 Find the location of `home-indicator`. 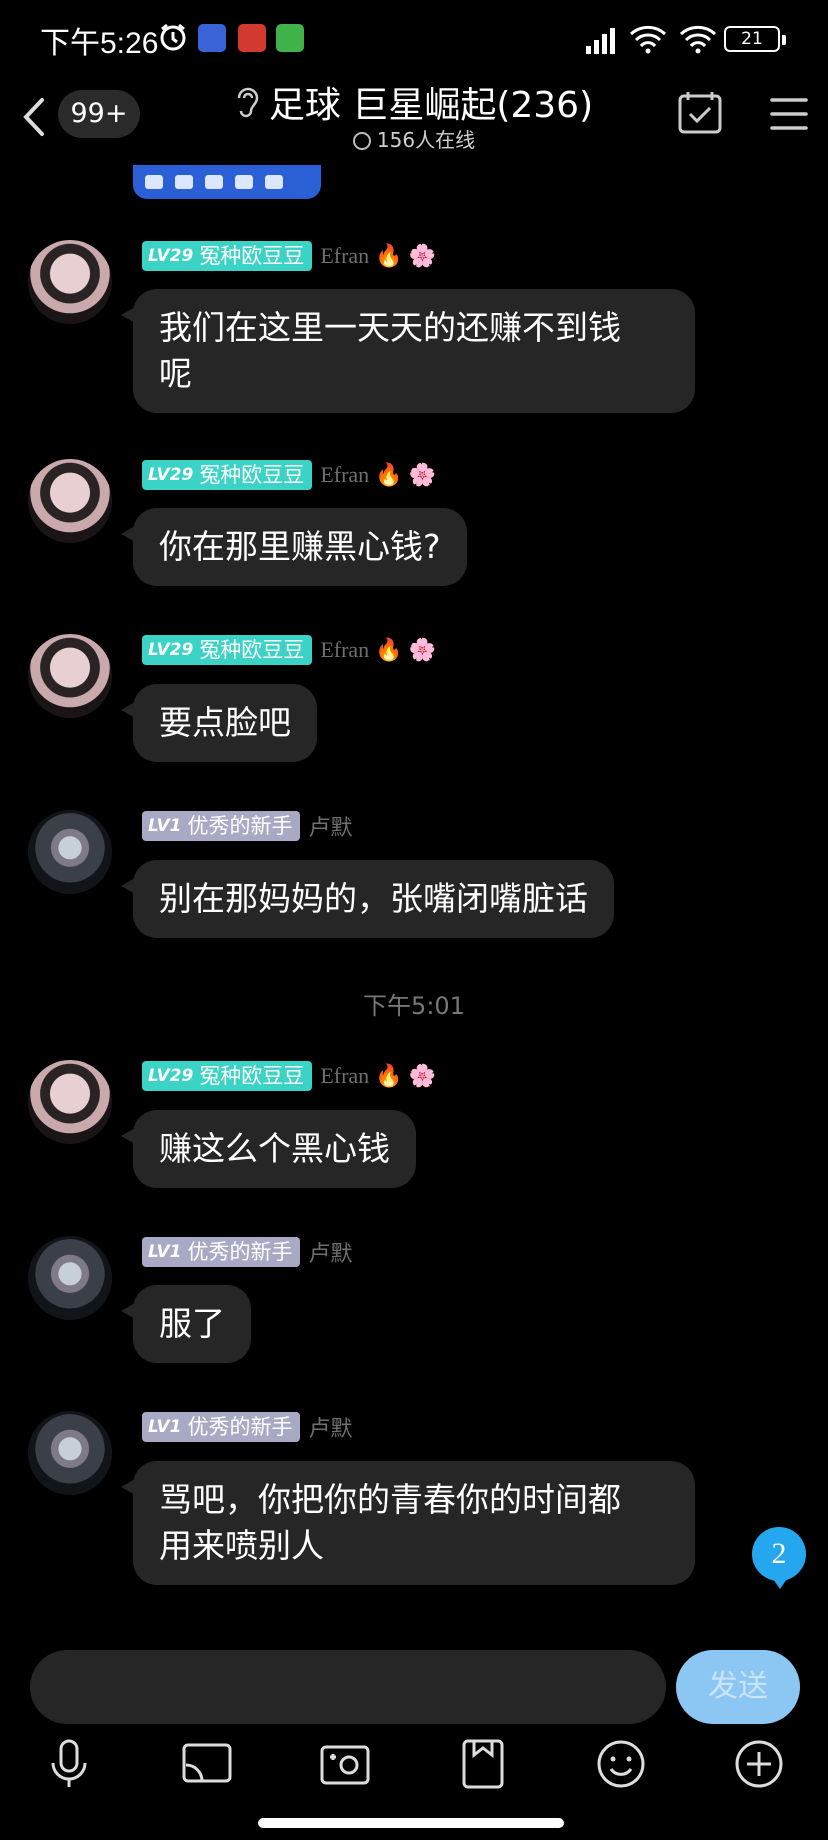

home-indicator is located at coordinates (411, 1823).